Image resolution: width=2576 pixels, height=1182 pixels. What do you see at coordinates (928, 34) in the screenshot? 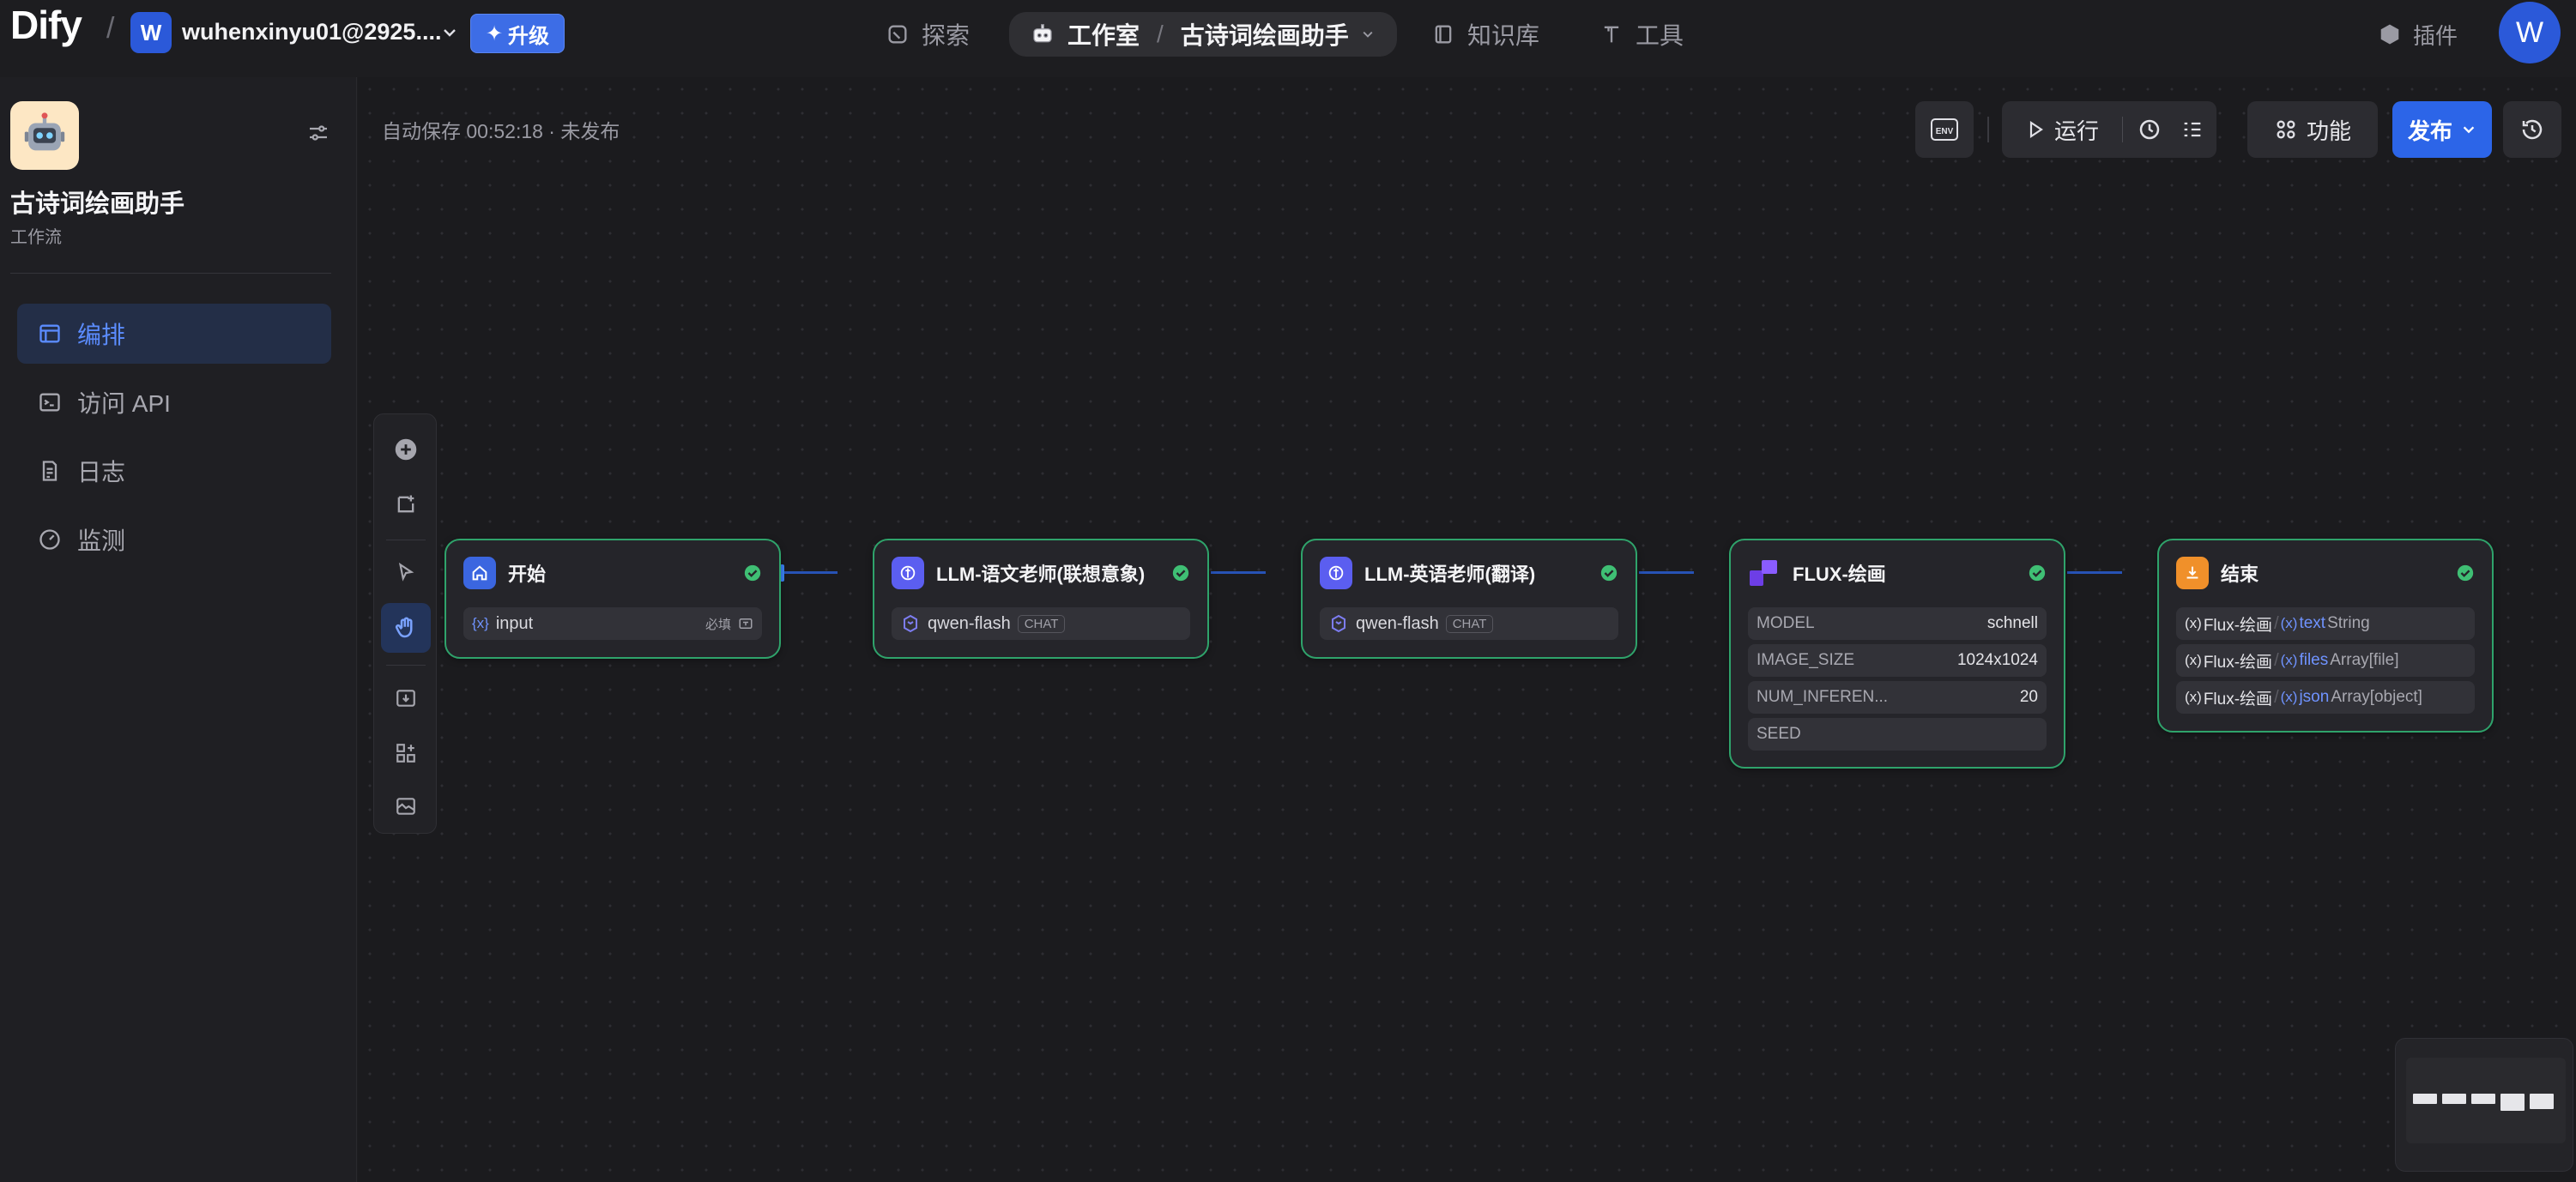
I see `nav-explore: 探索` at bounding box center [928, 34].